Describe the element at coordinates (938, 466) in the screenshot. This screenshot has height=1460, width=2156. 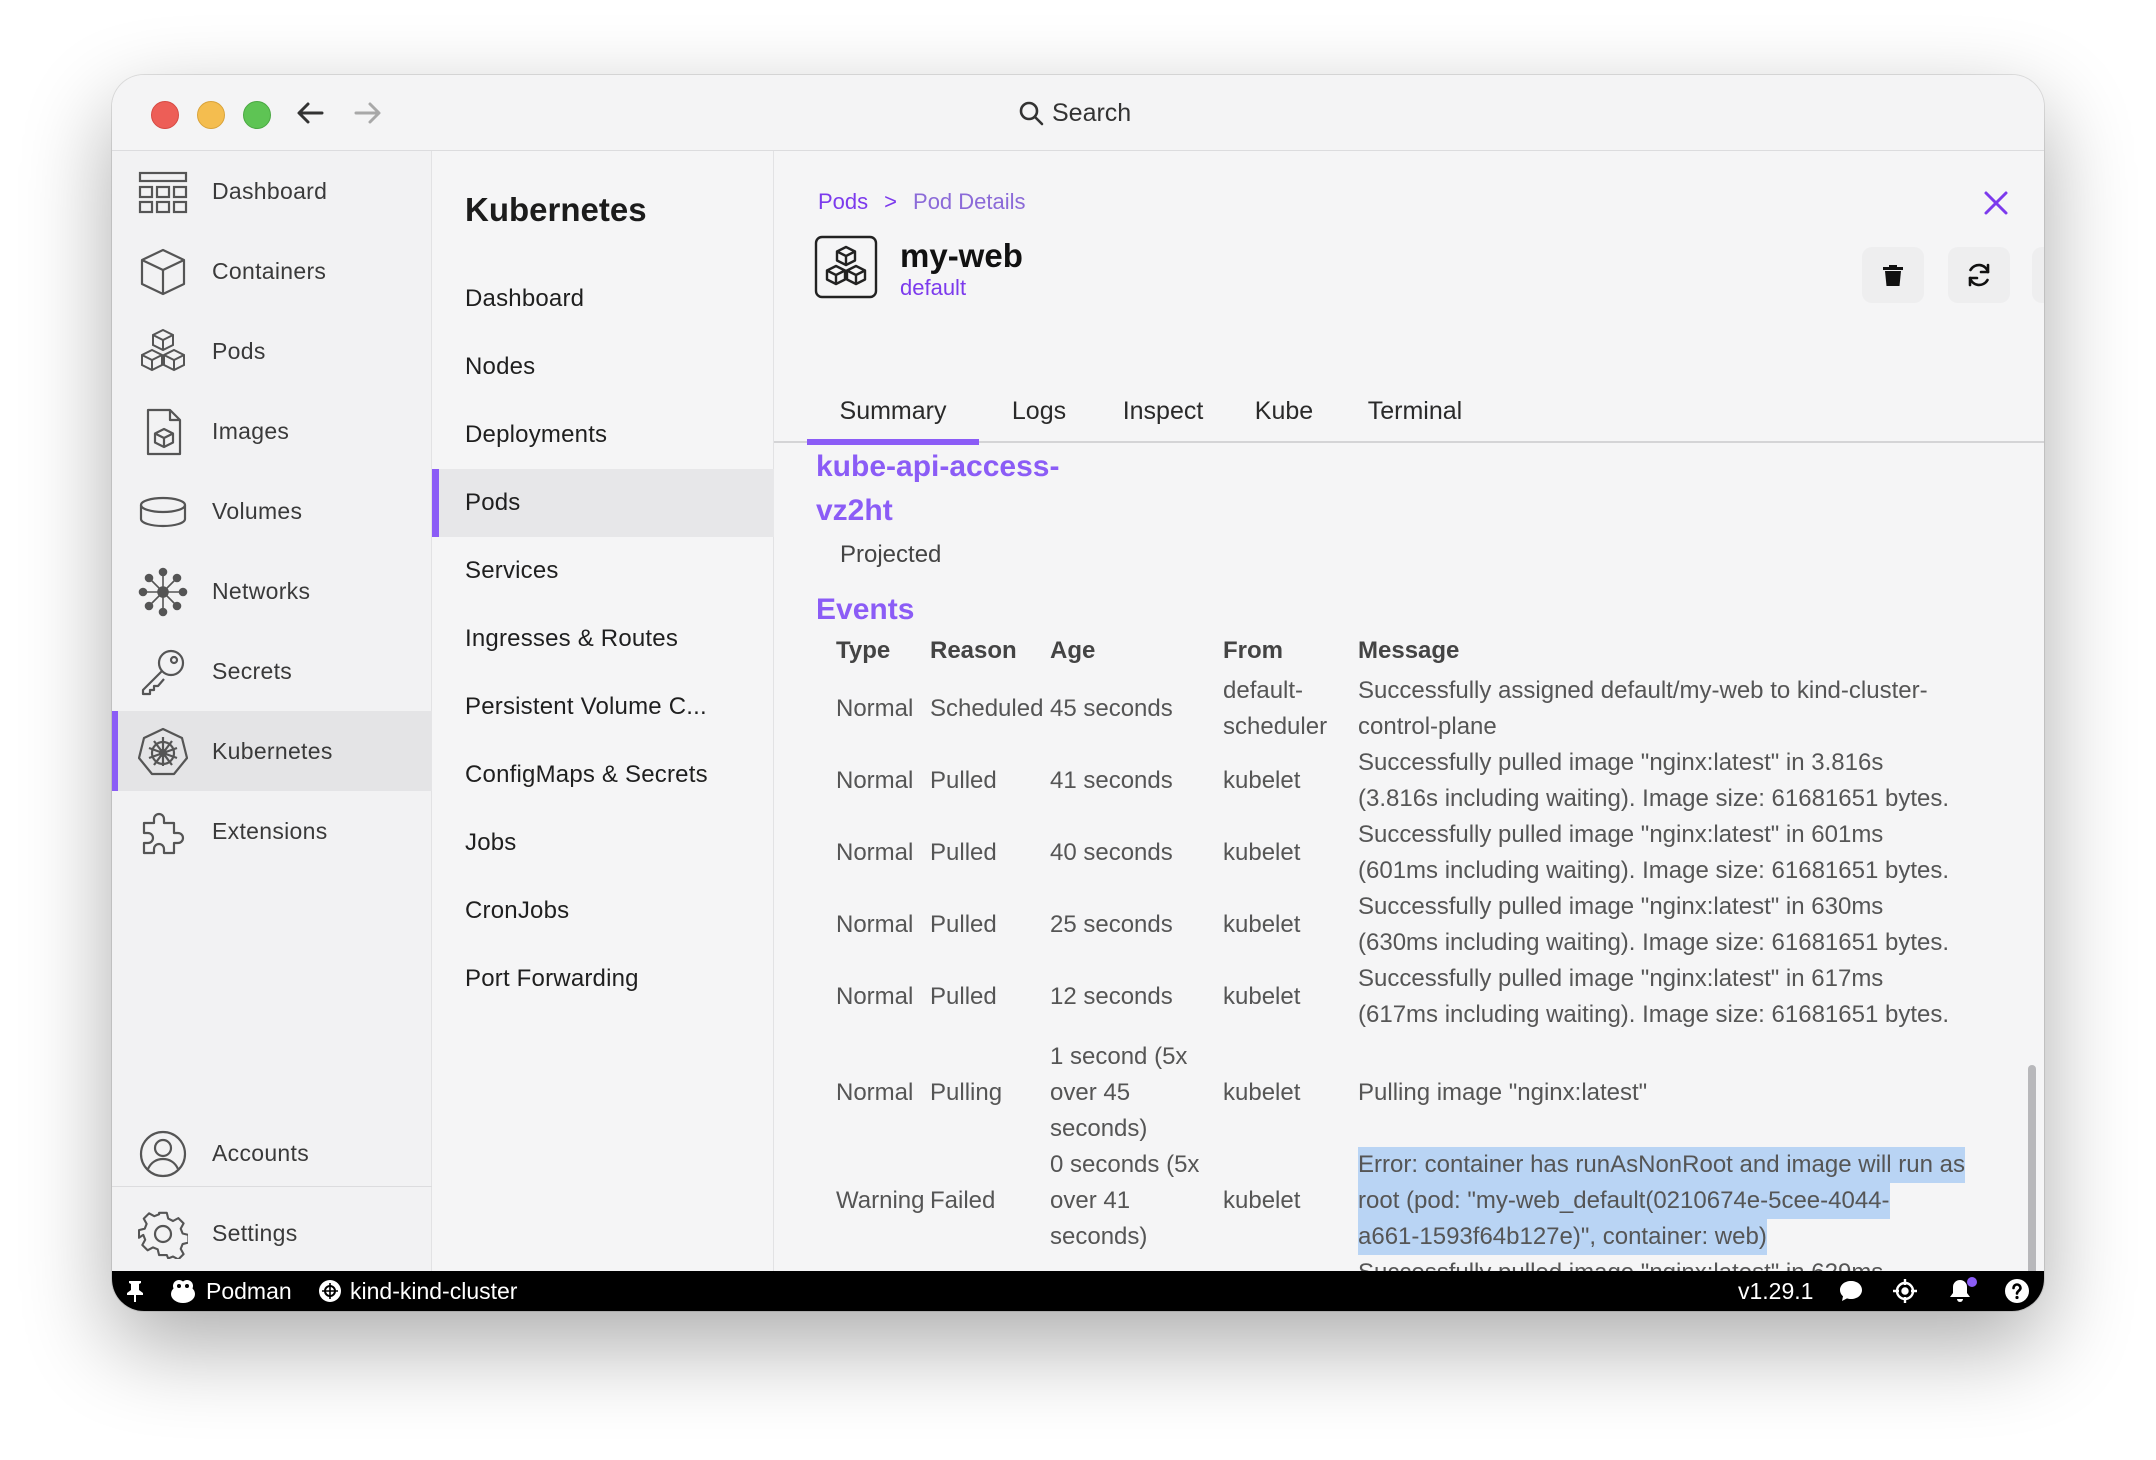
I see `volume-name-line: kube-api-access-` at that location.